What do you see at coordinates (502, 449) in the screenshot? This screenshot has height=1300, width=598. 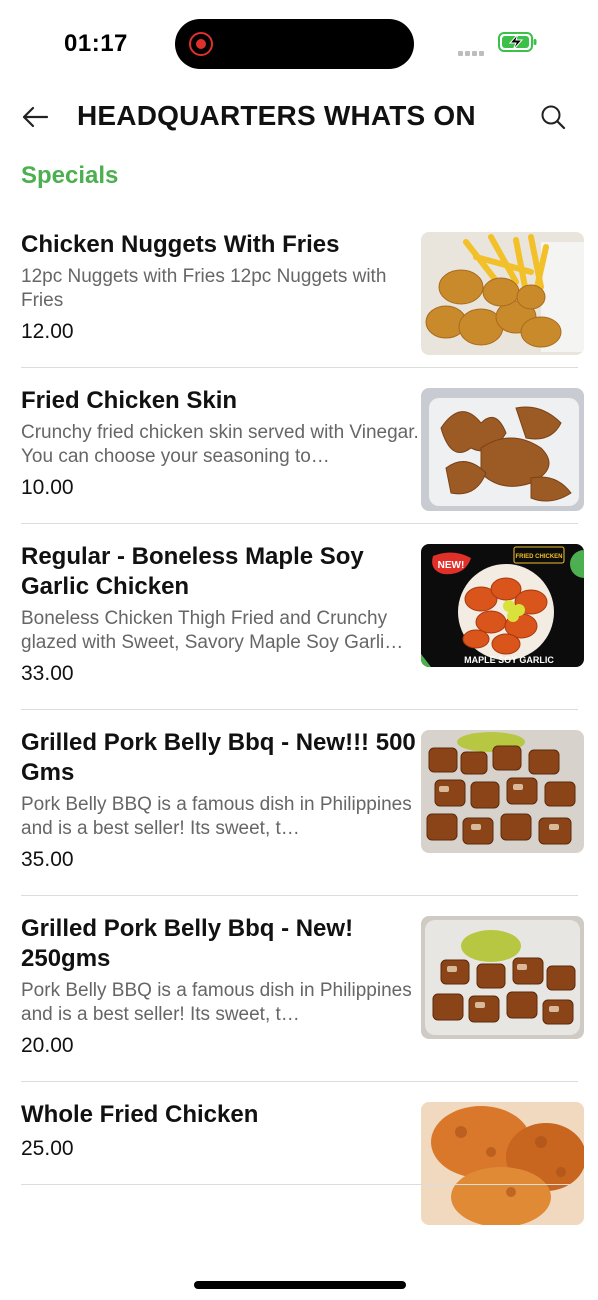 I see `item-image-chicken-skin` at bounding box center [502, 449].